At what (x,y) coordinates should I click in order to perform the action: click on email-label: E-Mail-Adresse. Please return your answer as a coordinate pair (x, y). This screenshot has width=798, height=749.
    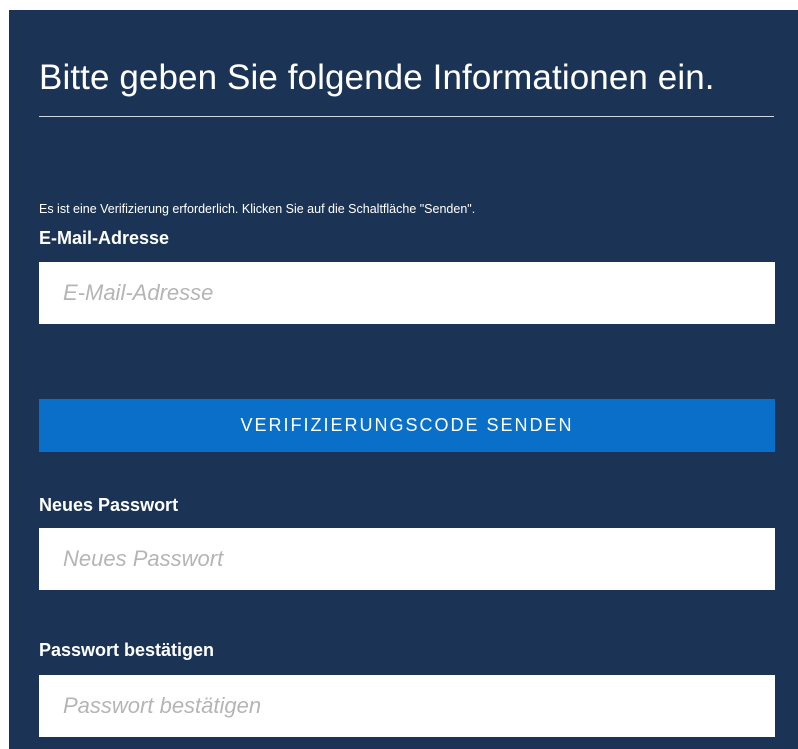
    Looking at the image, I should click on (104, 238).